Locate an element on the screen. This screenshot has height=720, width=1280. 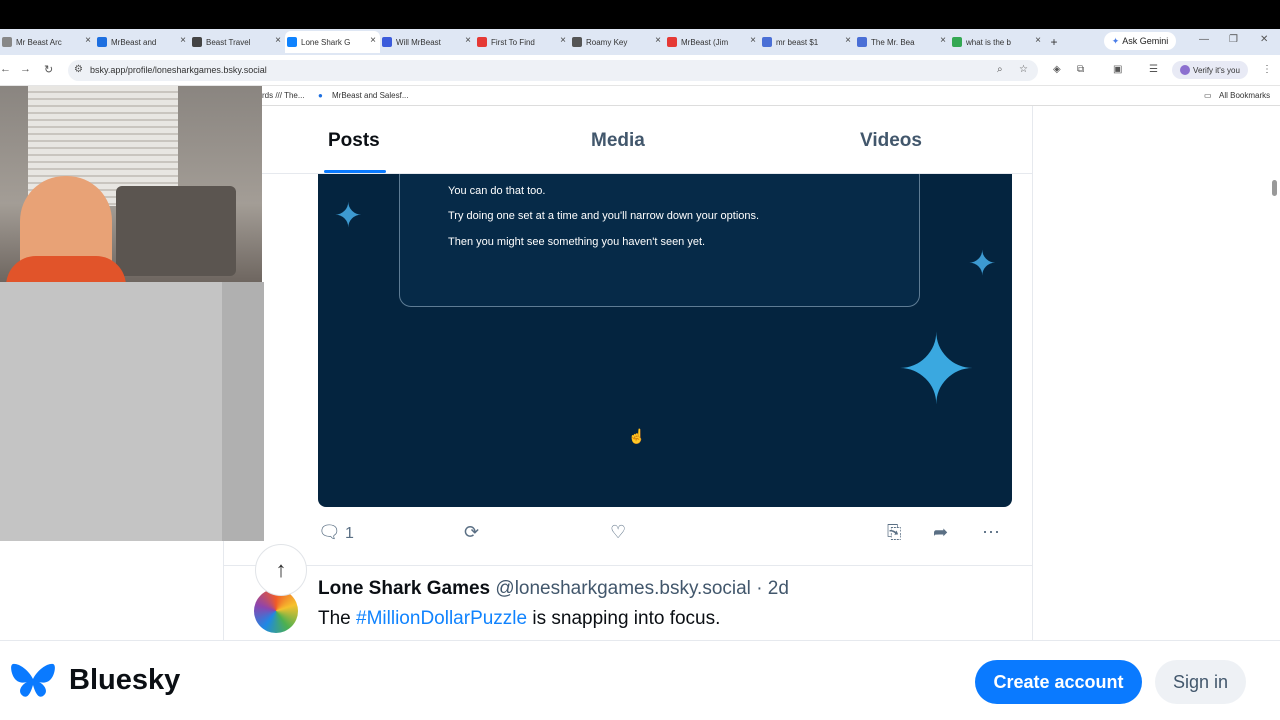
extensions-puzzle-icon: ⧉ is located at coordinates (1080, 69).